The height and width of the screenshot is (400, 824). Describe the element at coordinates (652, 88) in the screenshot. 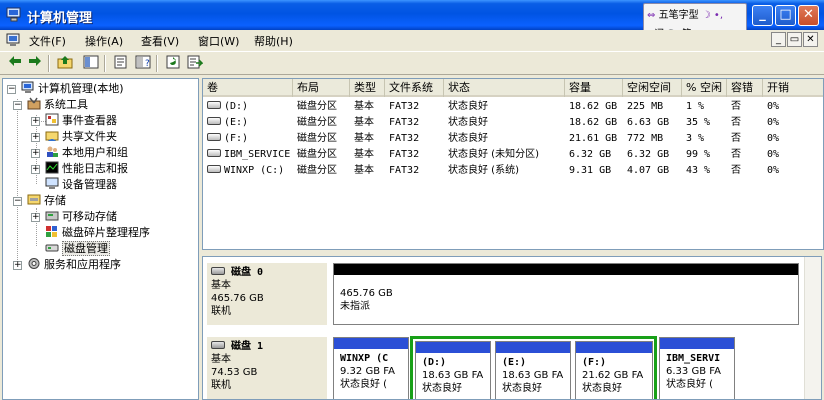

I see `column-header-free-space: 空闲空间` at that location.